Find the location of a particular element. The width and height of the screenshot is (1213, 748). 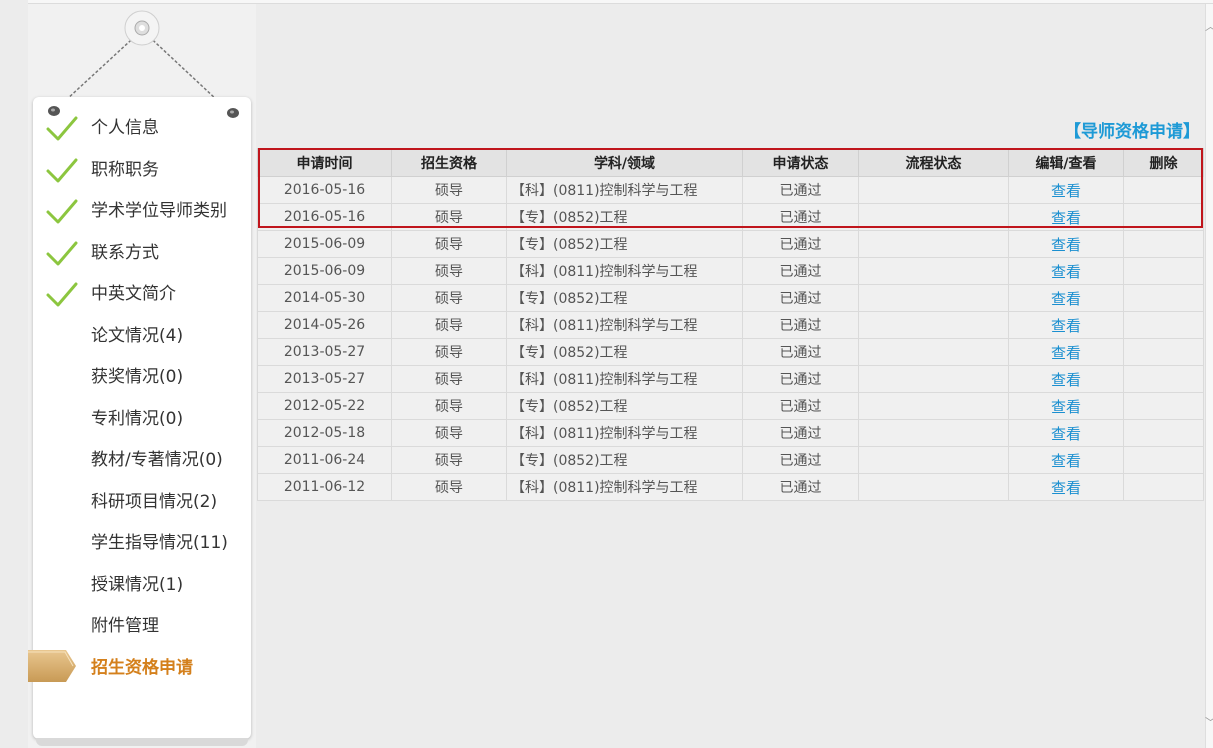

sidebar-item: 论文情况(4) is located at coordinates (142, 337).